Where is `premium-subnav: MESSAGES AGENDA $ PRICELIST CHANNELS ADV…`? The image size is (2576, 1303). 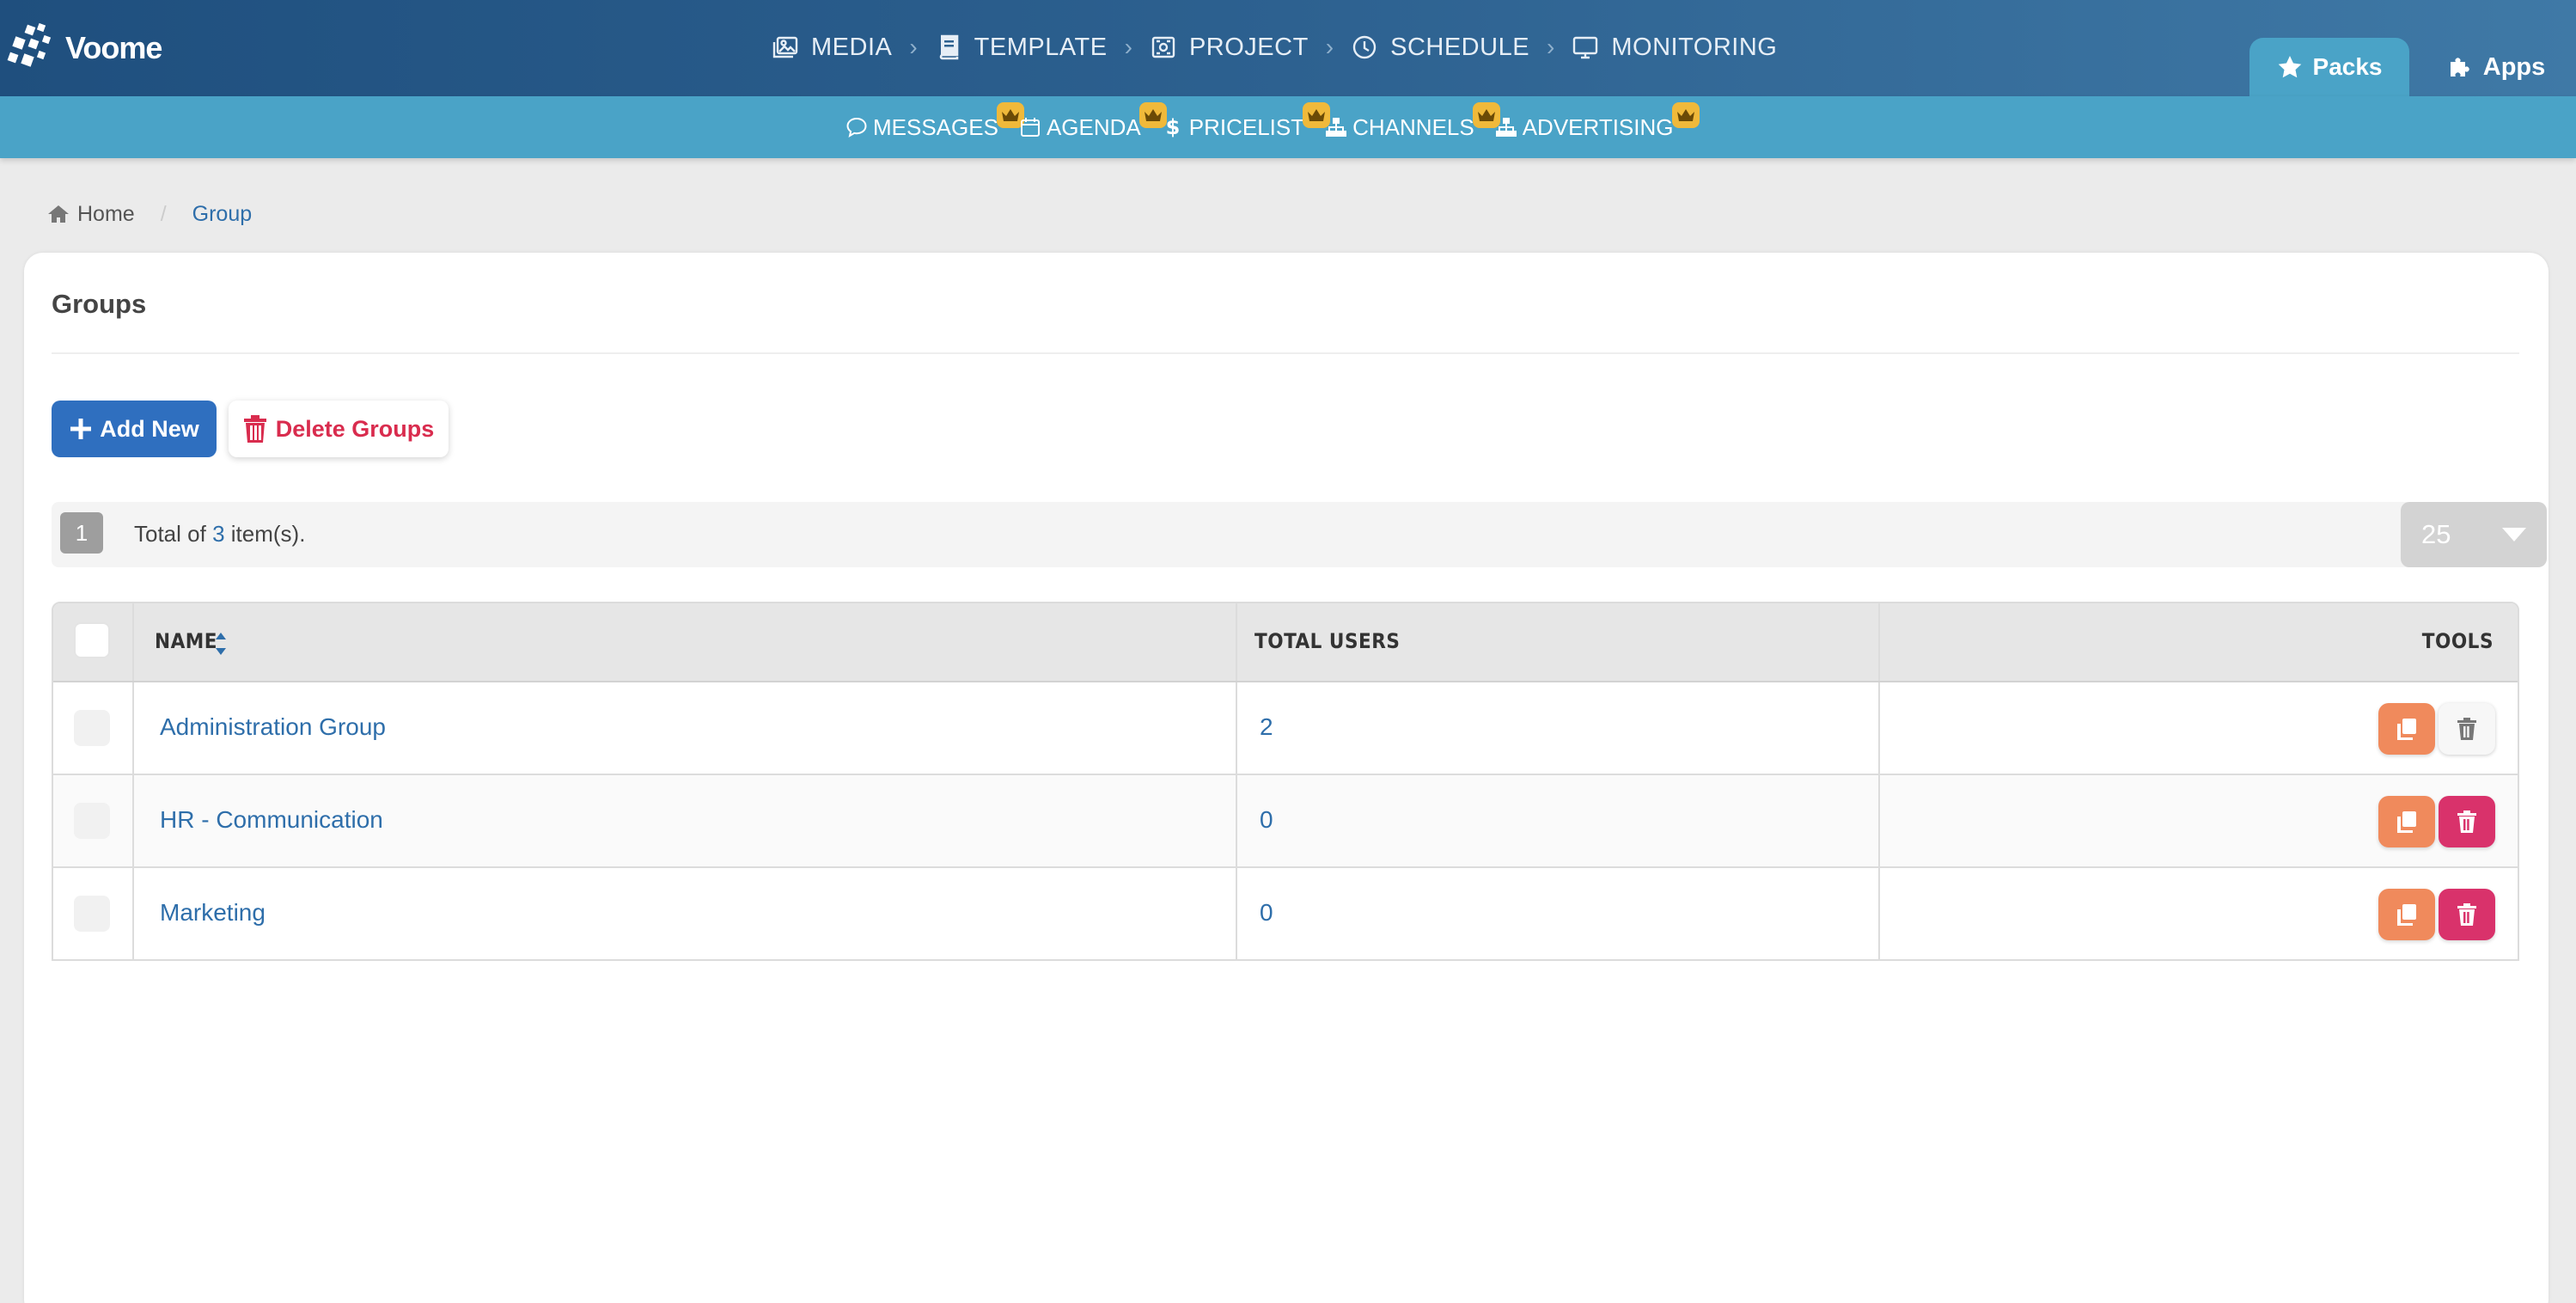 premium-subnav: MESSAGES AGENDA $ PRICELIST CHANNELS ADV… is located at coordinates (1288, 127).